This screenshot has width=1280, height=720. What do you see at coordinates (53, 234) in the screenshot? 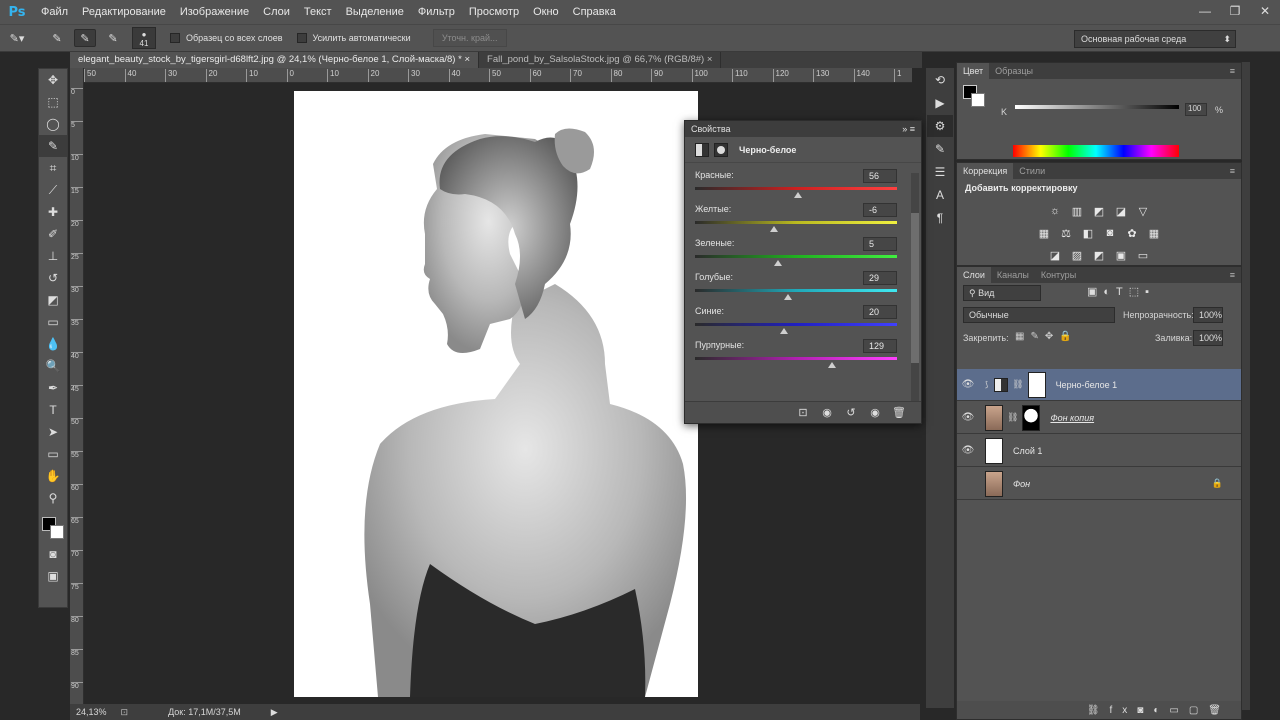
I see `brush-tool-icon: ✐` at bounding box center [53, 234].